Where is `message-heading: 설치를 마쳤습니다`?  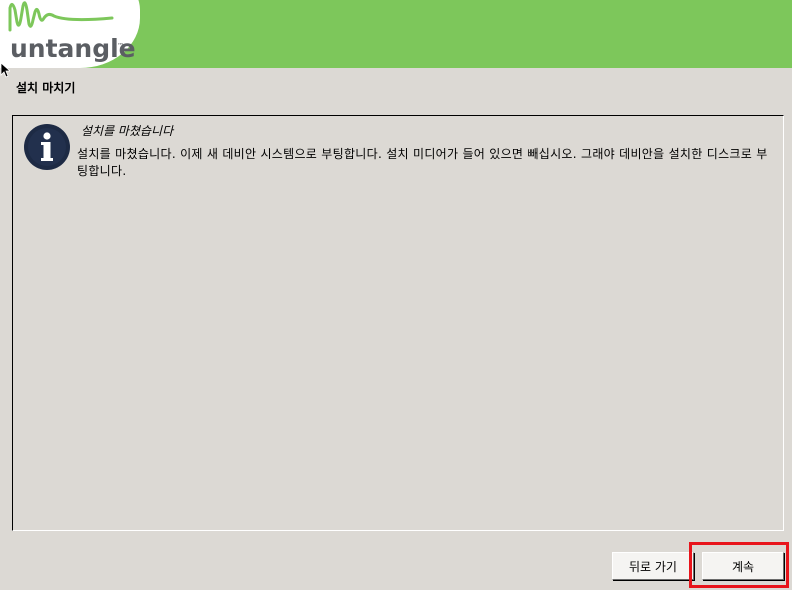
message-heading: 설치를 마쳤습니다 is located at coordinates (127, 131).